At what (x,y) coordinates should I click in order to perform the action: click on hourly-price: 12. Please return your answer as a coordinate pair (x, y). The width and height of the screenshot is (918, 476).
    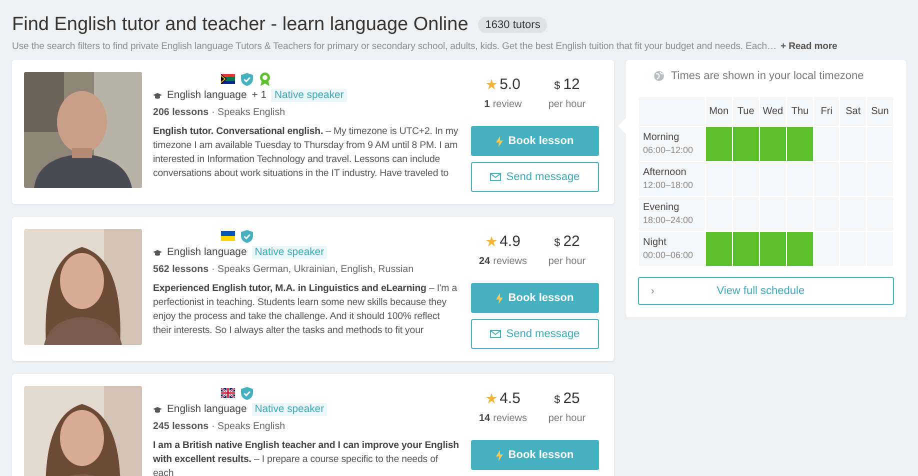
    Looking at the image, I should click on (571, 84).